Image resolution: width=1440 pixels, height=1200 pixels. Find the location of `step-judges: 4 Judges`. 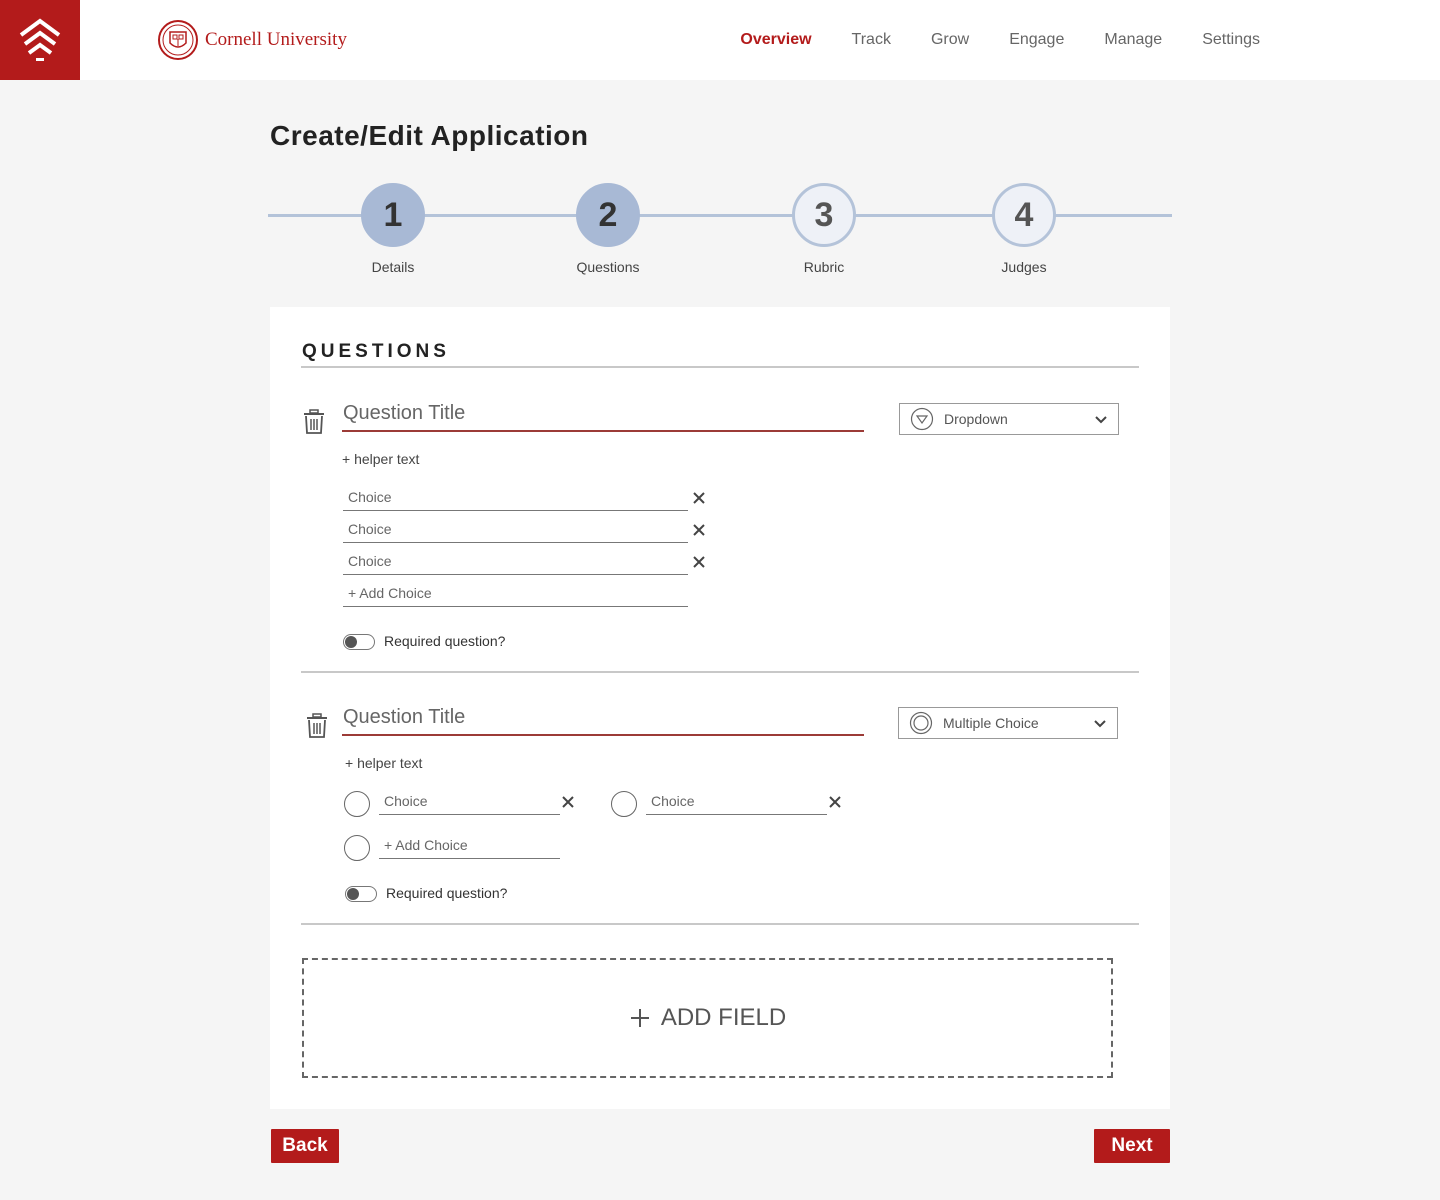

step-judges: 4 Judges is located at coordinates (1024, 229).